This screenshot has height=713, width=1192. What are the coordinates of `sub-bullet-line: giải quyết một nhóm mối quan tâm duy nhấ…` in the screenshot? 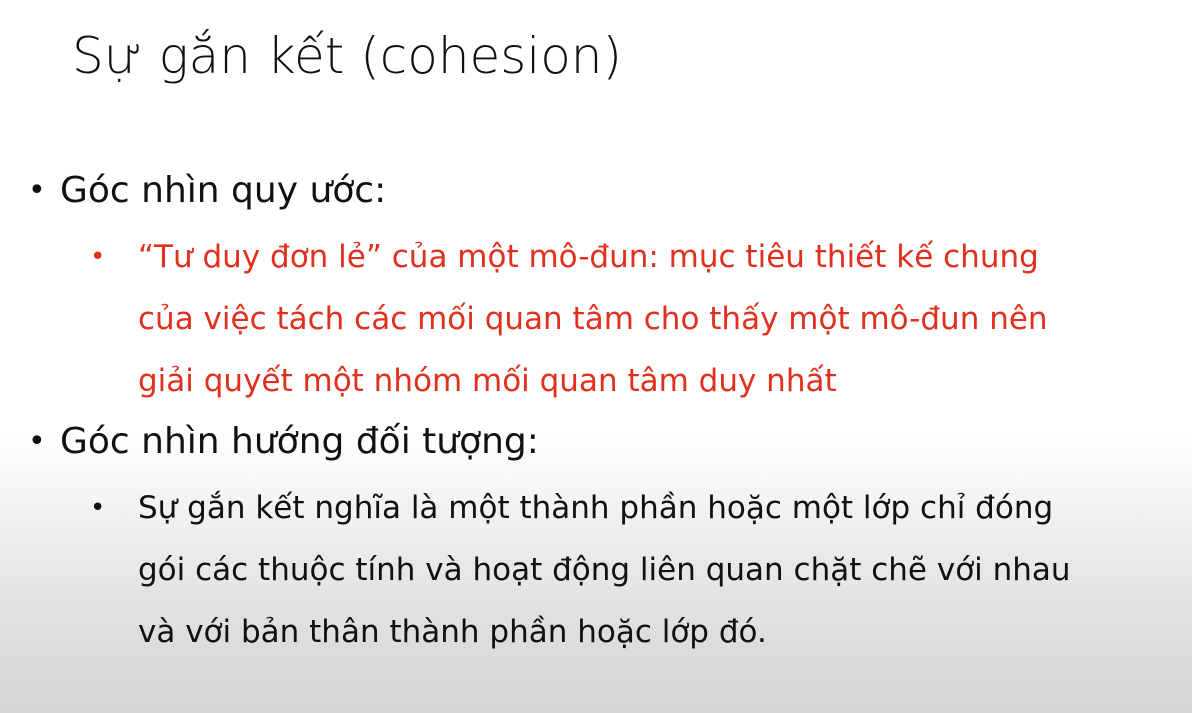 It's located at (487, 381).